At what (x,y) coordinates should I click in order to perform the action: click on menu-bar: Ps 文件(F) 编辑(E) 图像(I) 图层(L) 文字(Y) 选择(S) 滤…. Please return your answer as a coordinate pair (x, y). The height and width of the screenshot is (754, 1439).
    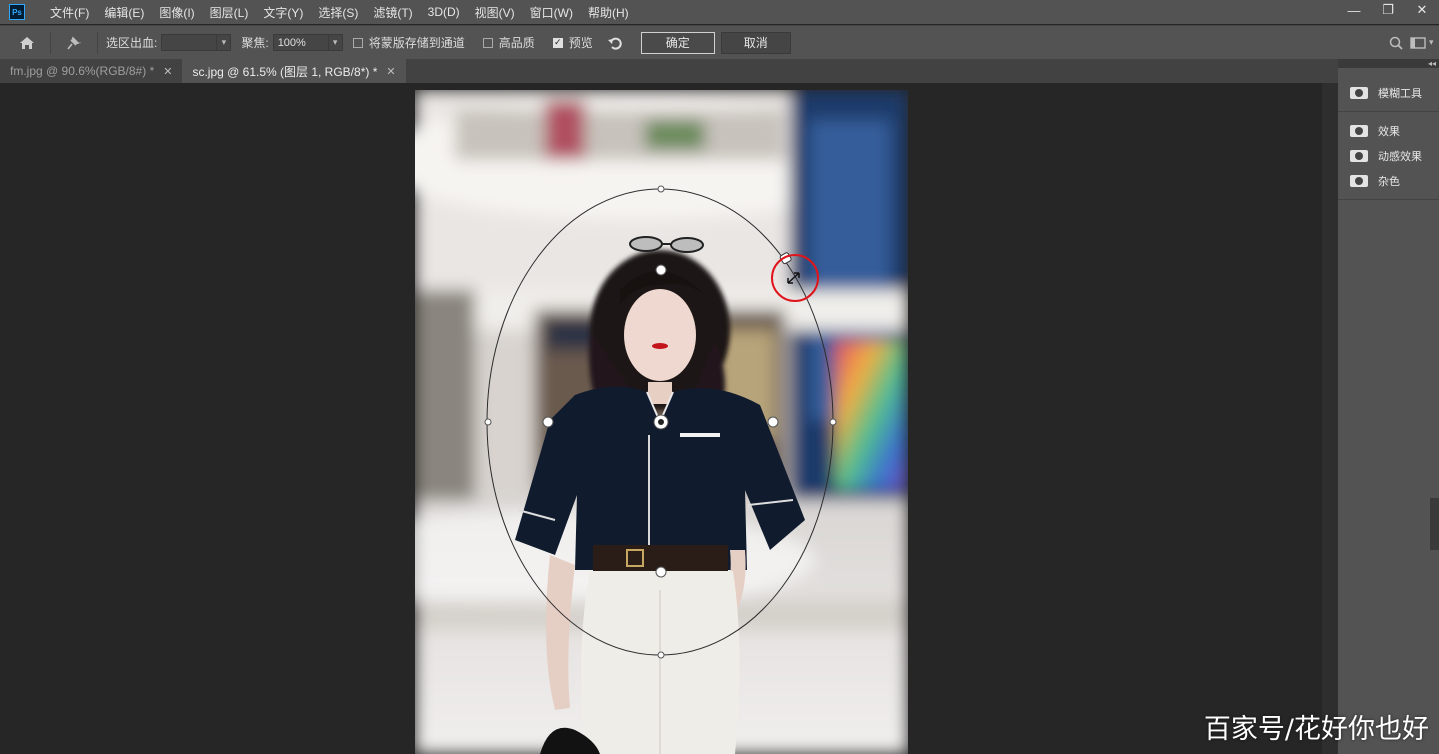
    Looking at the image, I should click on (719, 12).